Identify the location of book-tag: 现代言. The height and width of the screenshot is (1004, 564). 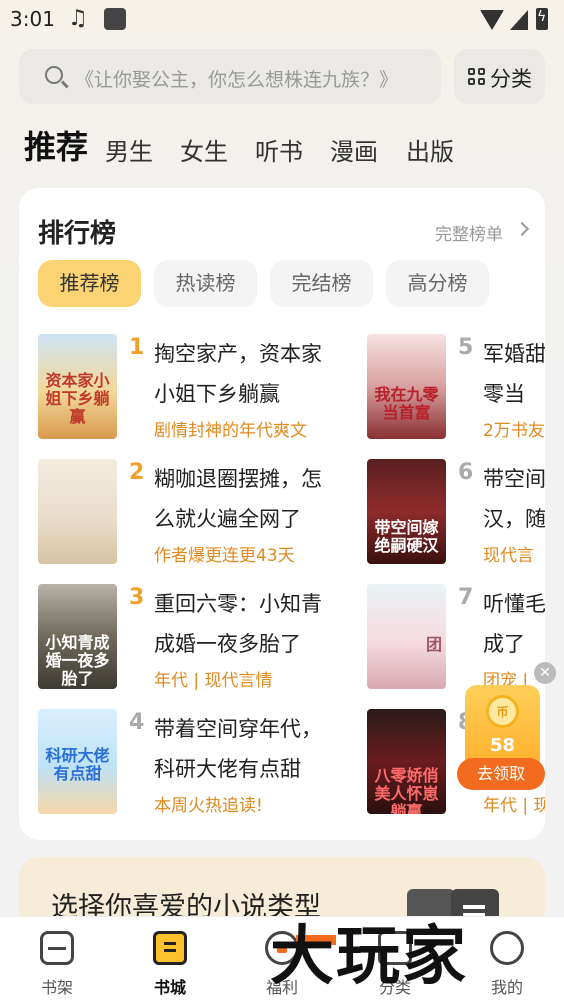
(508, 556).